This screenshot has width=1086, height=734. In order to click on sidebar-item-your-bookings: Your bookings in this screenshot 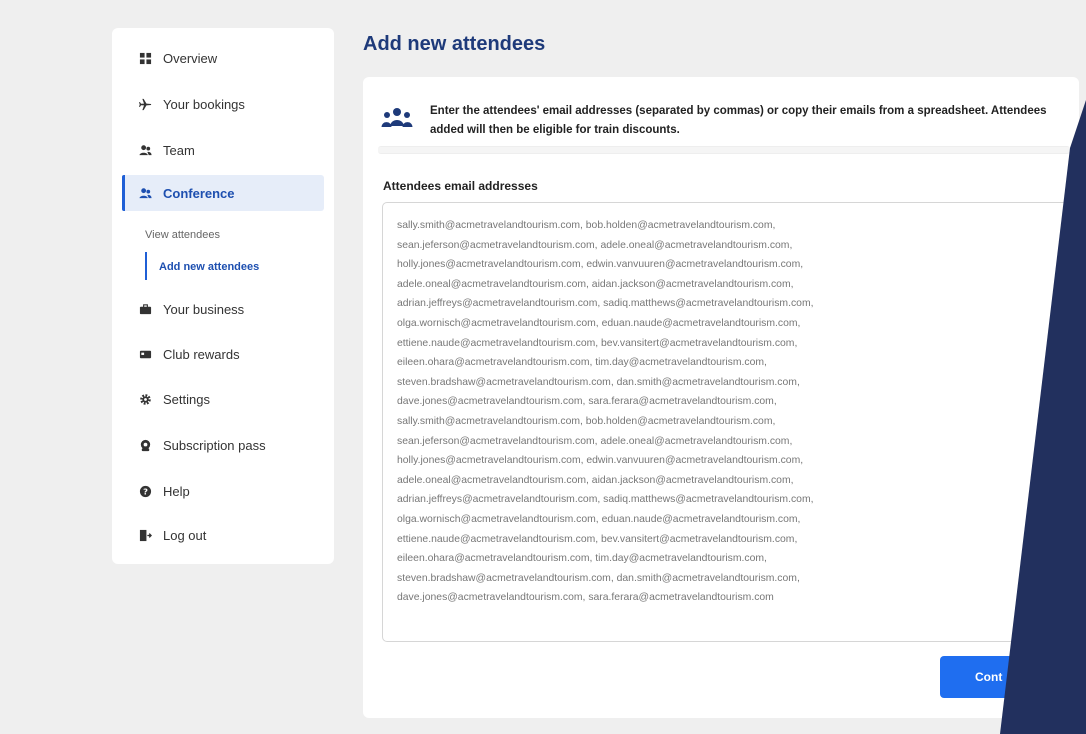, I will do `click(223, 104)`.